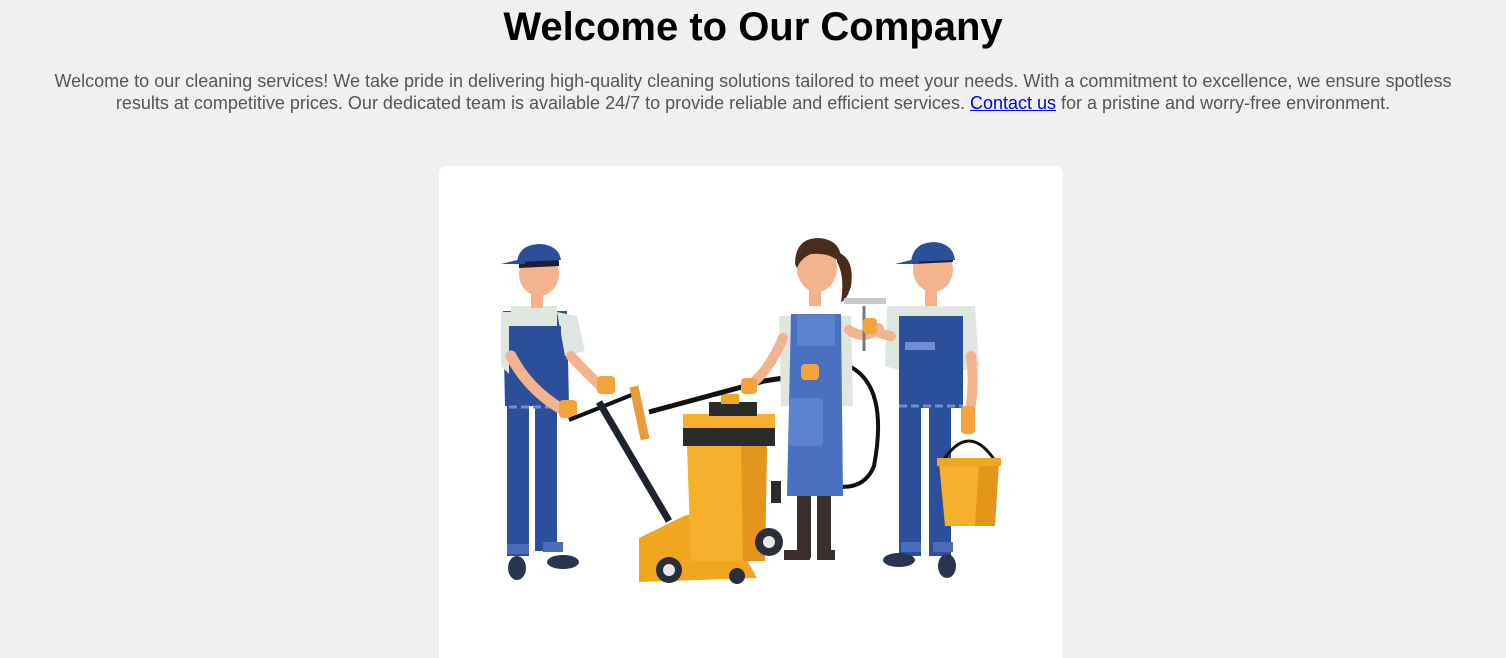 This screenshot has height=658, width=1506. Describe the element at coordinates (931, 410) in the screenshot. I see `worker-right` at that location.